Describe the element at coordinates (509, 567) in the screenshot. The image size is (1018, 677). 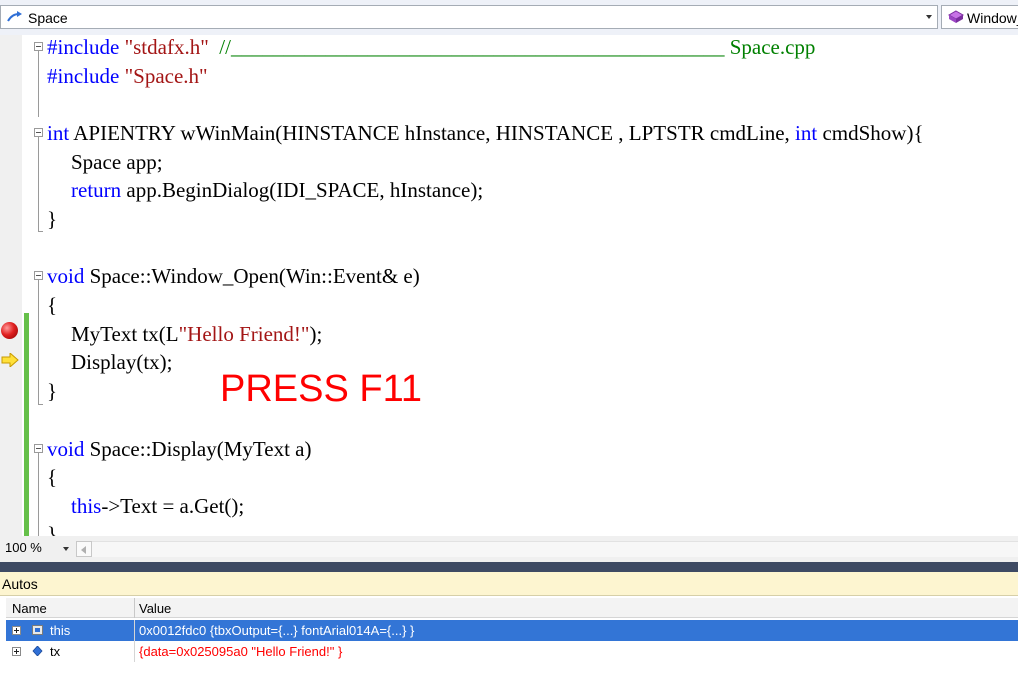
I see `panel-splitter` at that location.